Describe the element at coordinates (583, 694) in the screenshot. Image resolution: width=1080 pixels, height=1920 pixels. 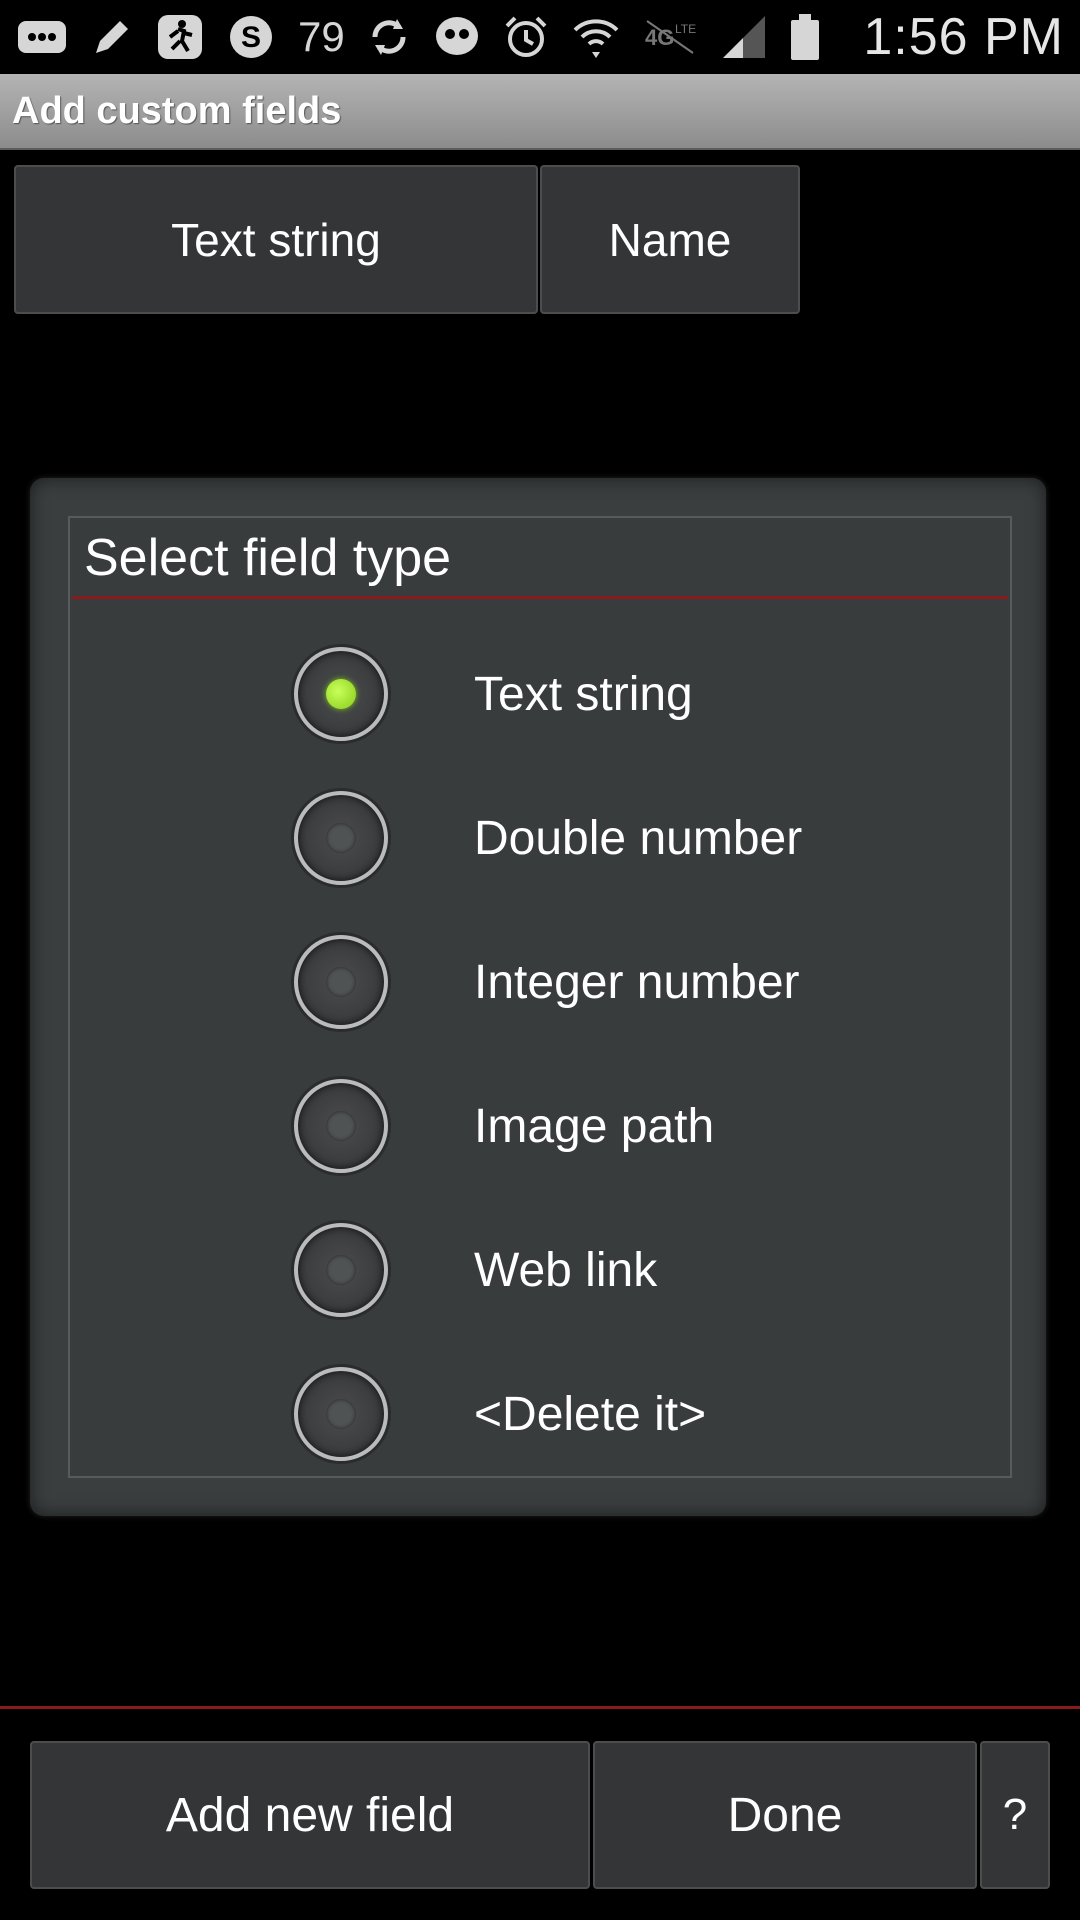
I see `option-label: Text string` at that location.